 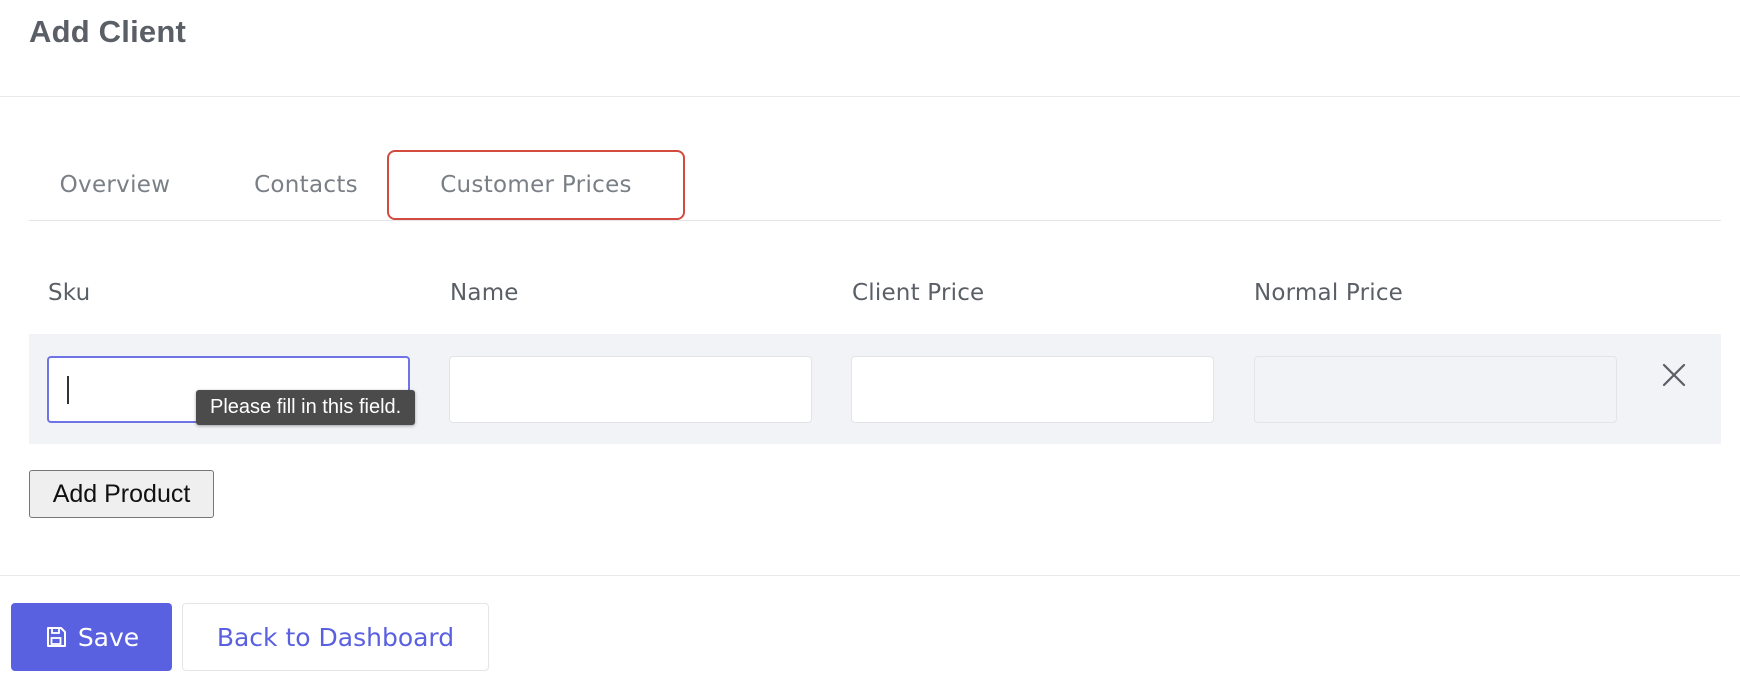 What do you see at coordinates (1435, 389) in the screenshot?
I see `normal-price-input` at bounding box center [1435, 389].